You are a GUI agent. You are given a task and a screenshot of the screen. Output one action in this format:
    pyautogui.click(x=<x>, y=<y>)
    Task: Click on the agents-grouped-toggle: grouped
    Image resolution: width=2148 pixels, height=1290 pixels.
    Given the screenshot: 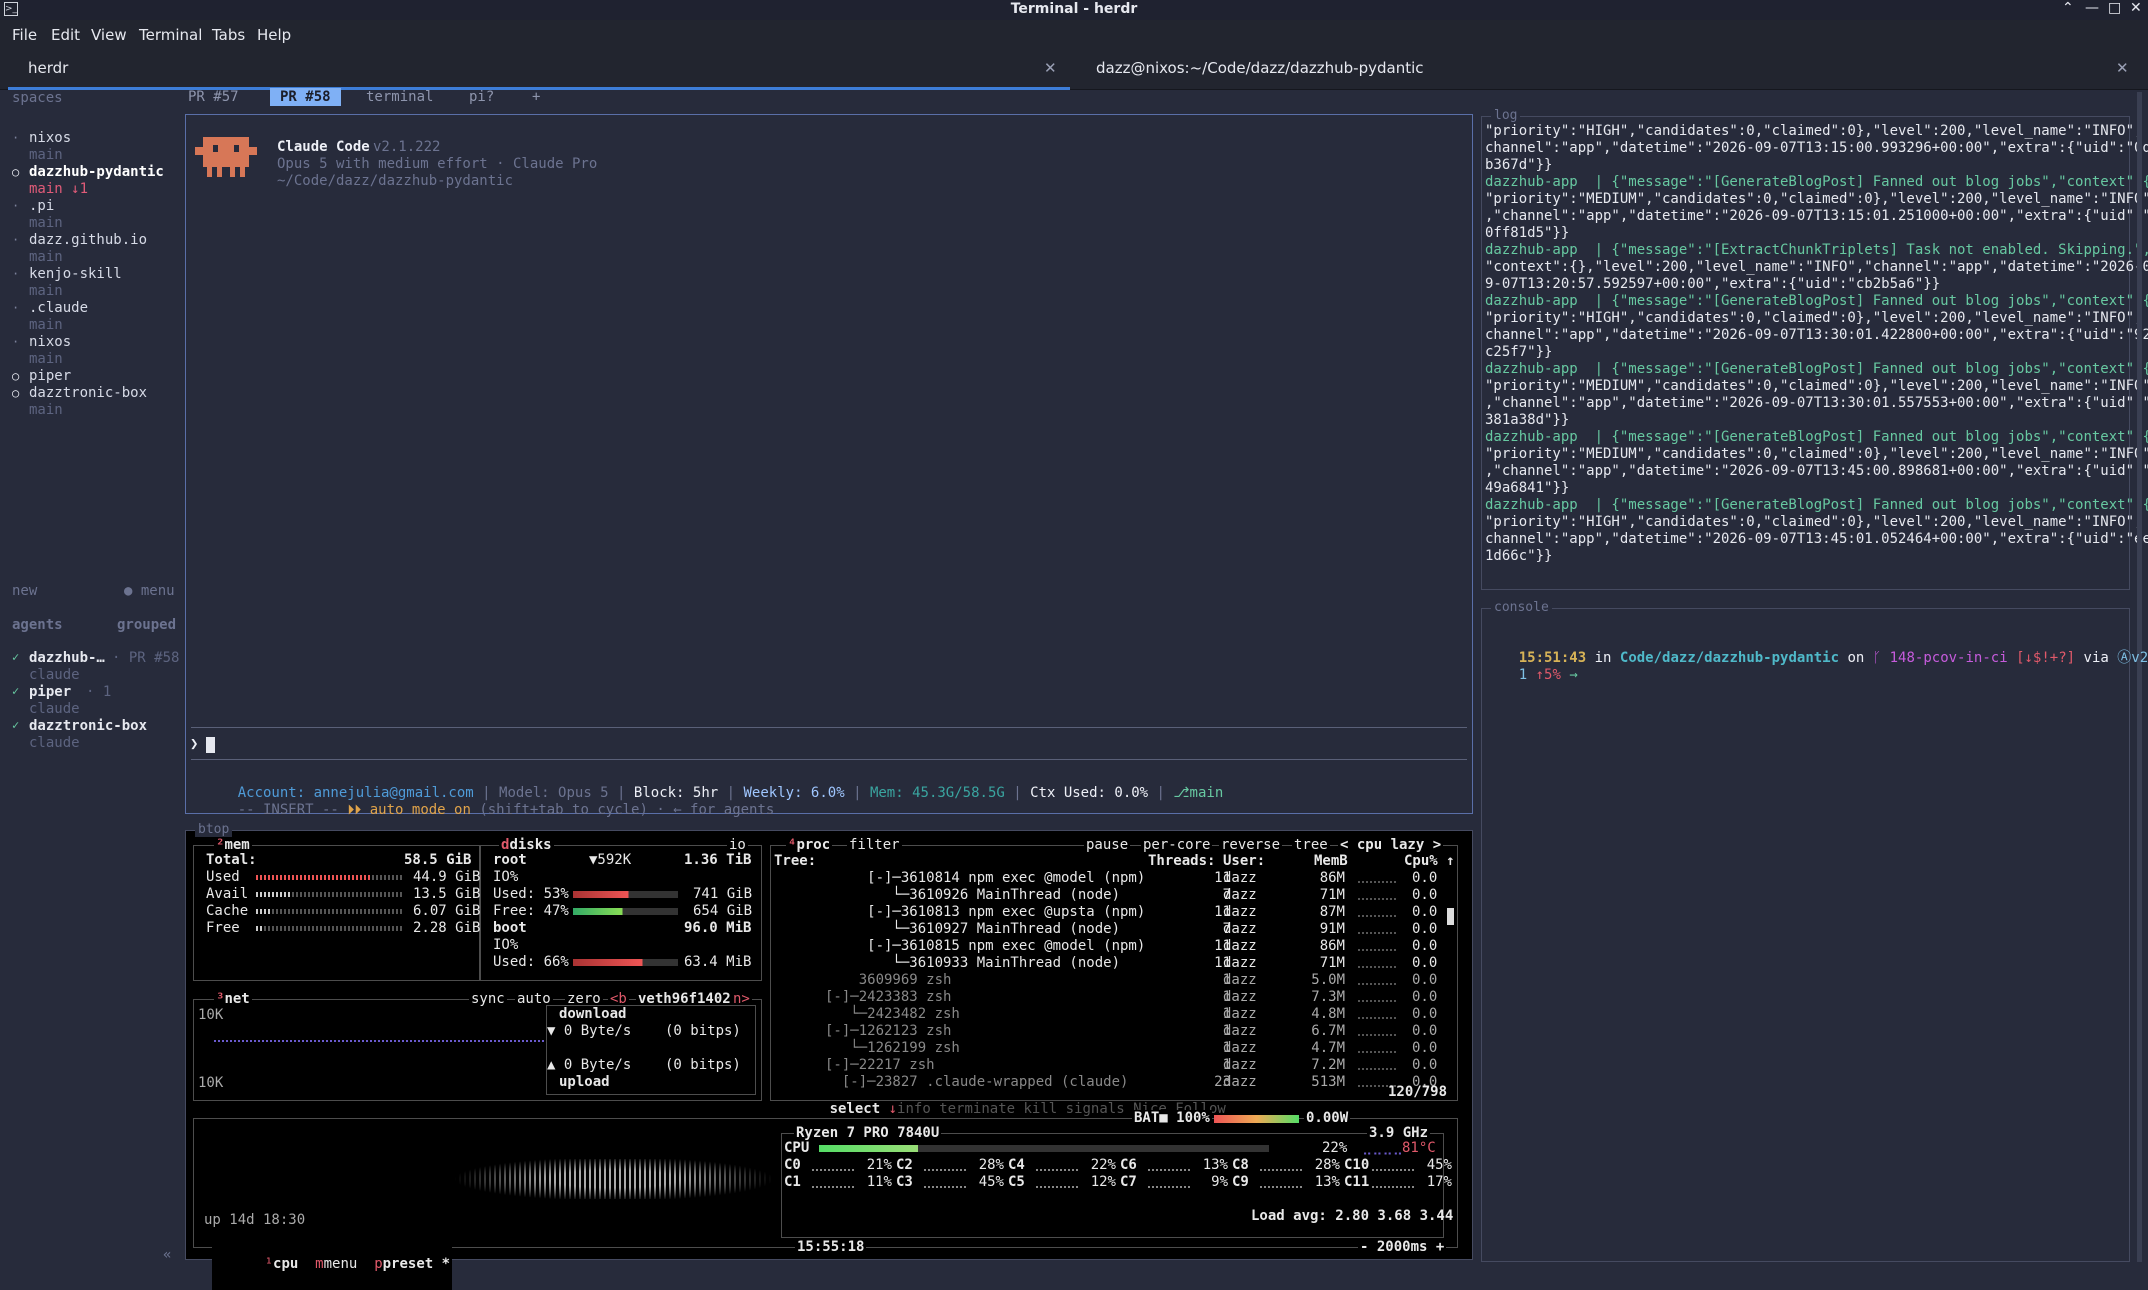 What is the action you would take?
    pyautogui.click(x=146, y=625)
    